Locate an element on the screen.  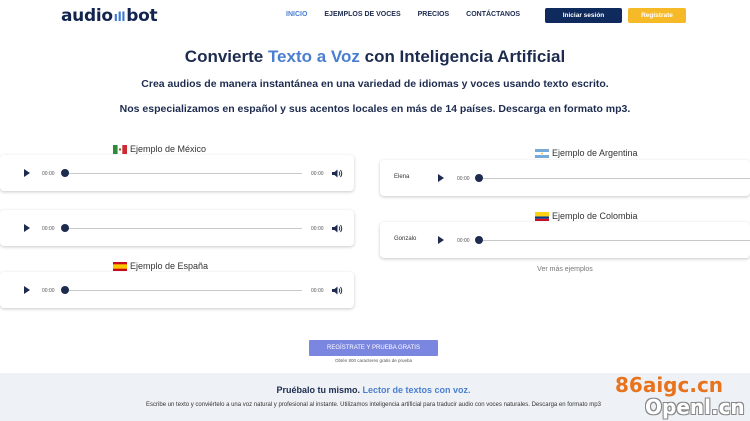
logo-text-audio: audio is located at coordinates (87, 16).